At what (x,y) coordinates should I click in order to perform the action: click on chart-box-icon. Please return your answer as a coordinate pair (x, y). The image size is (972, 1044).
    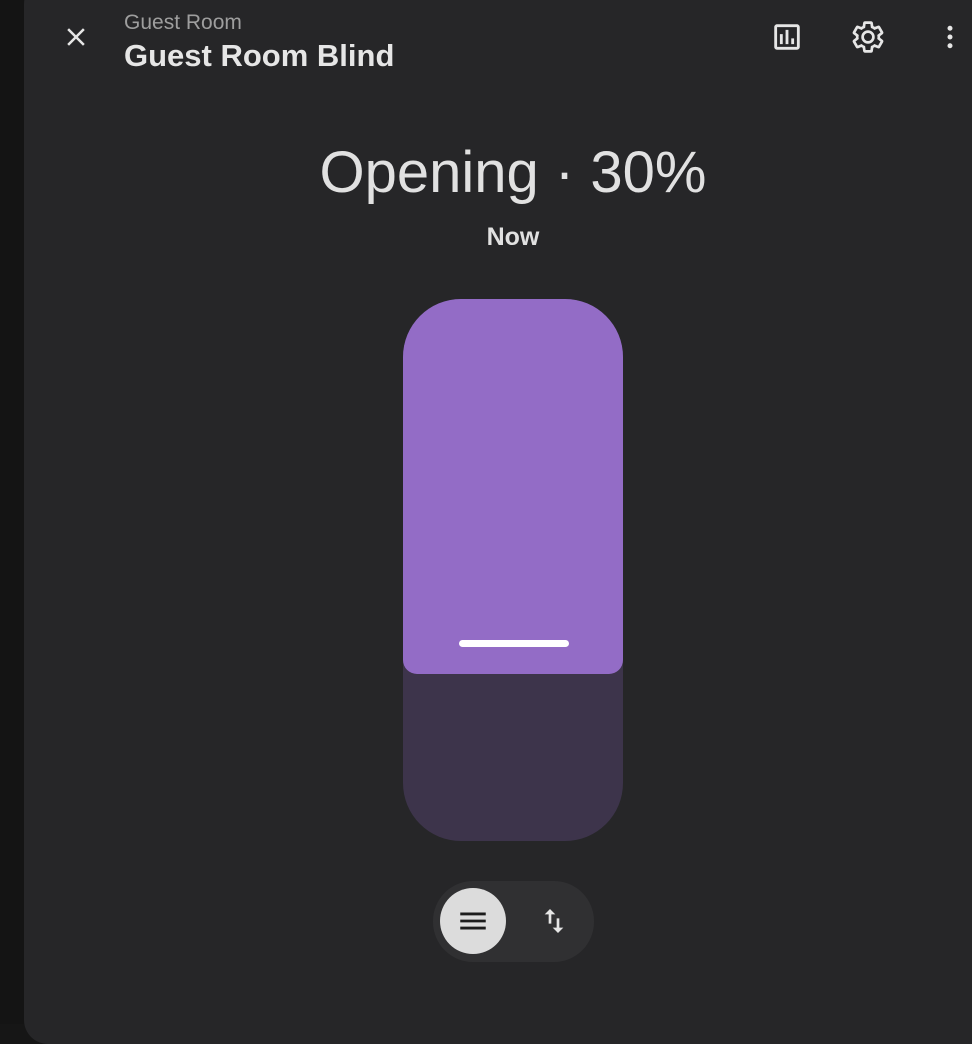
    Looking at the image, I should click on (787, 37).